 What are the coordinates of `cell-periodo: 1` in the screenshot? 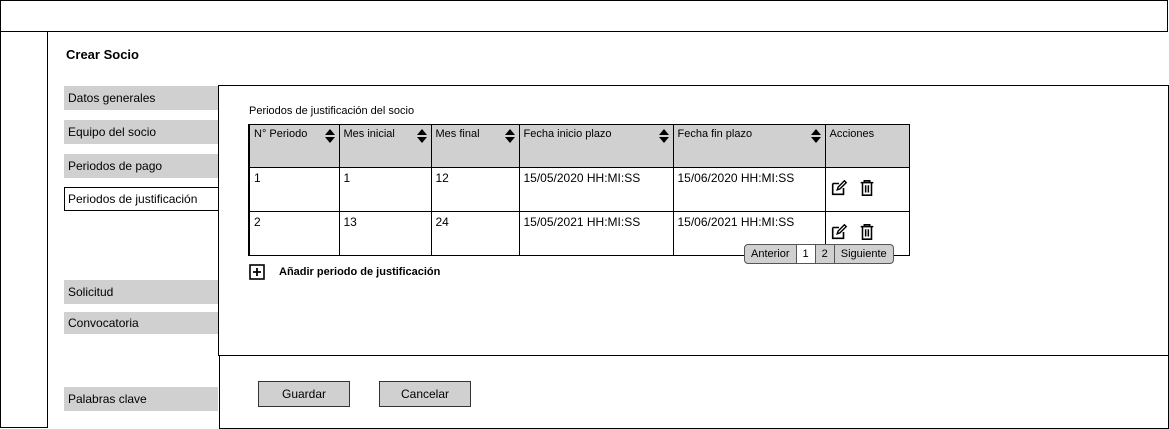 It's located at (294, 189).